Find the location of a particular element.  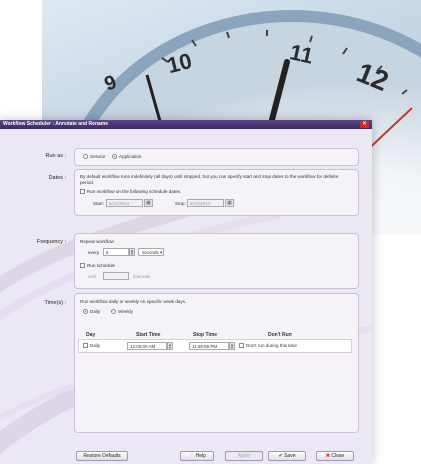

stop-calendar-icon: ▦ is located at coordinates (229, 203).